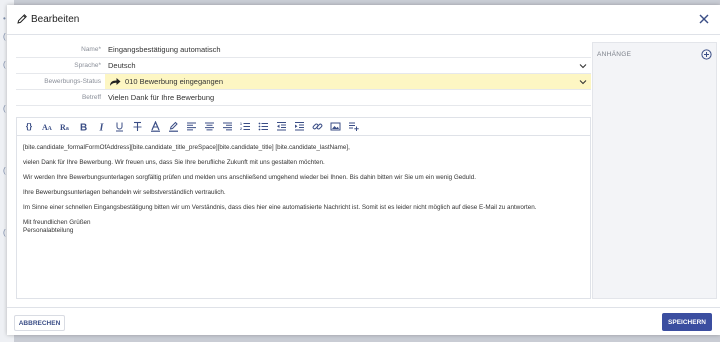  Describe the element at coordinates (115, 81) in the screenshot. I see `forward-arrow-icon` at that location.